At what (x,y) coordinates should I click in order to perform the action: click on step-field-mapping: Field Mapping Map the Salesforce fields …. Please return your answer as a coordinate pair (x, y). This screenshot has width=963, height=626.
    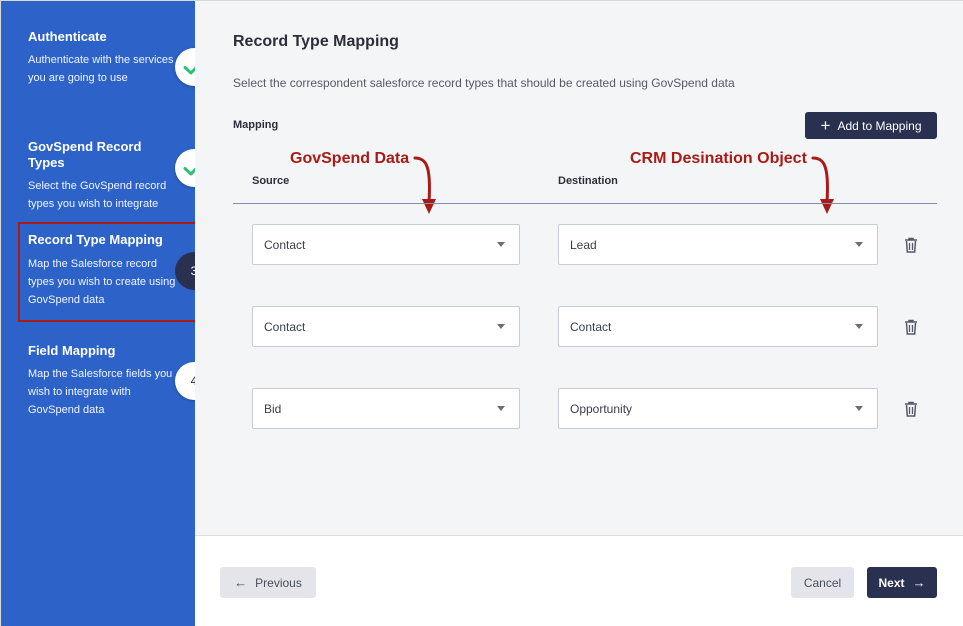
    Looking at the image, I should click on (103, 381).